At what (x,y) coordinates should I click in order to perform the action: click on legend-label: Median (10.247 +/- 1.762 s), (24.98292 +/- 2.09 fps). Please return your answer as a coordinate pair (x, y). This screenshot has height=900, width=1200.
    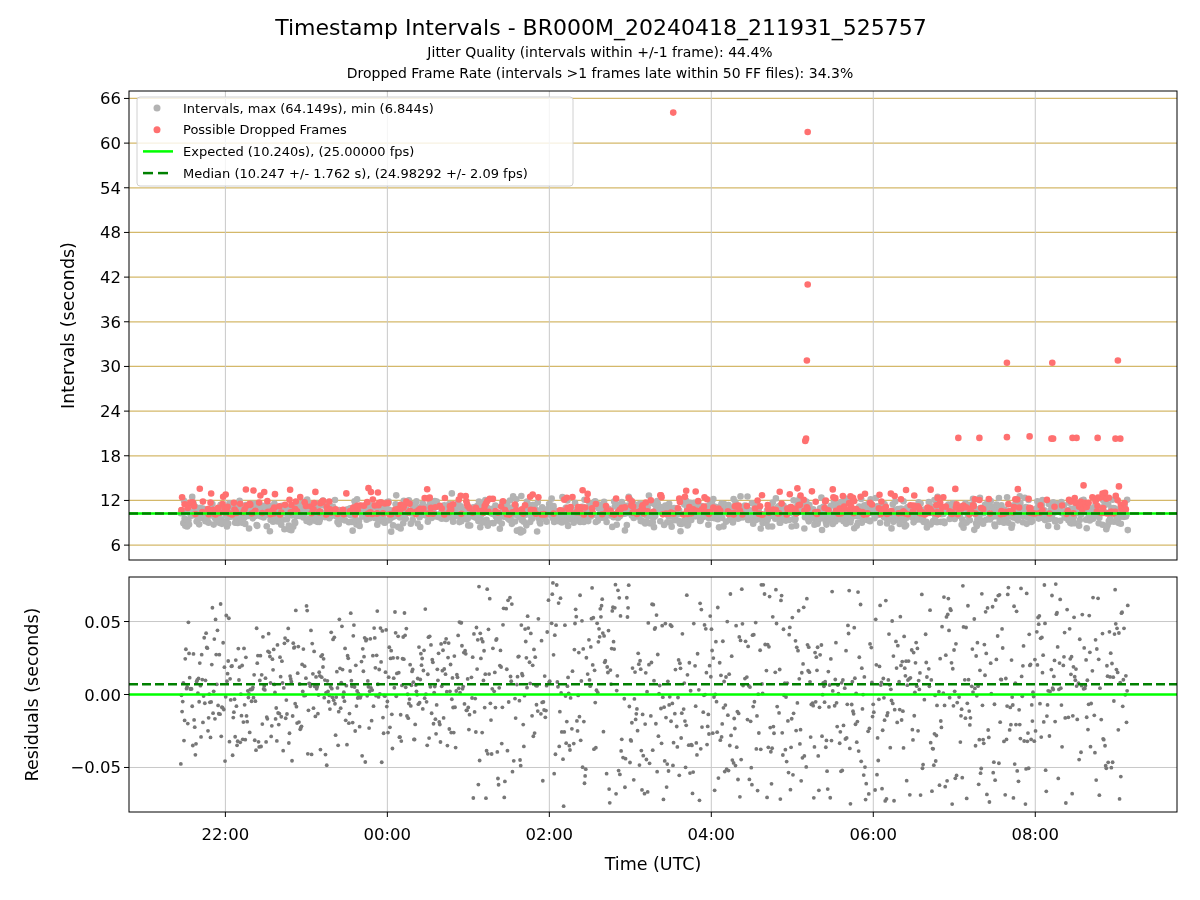
    Looking at the image, I should click on (355, 173).